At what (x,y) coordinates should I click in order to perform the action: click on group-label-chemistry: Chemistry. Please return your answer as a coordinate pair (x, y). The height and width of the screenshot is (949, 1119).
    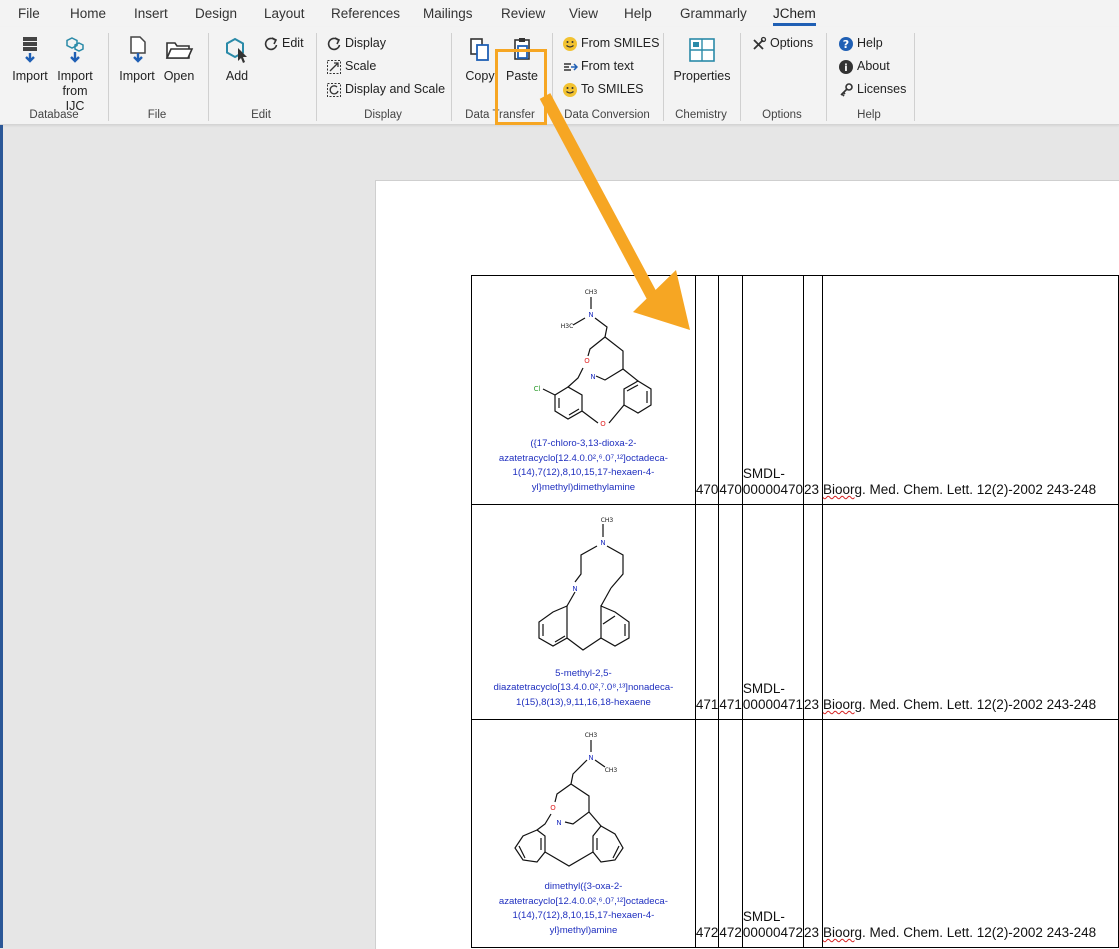
    Looking at the image, I should click on (701, 115).